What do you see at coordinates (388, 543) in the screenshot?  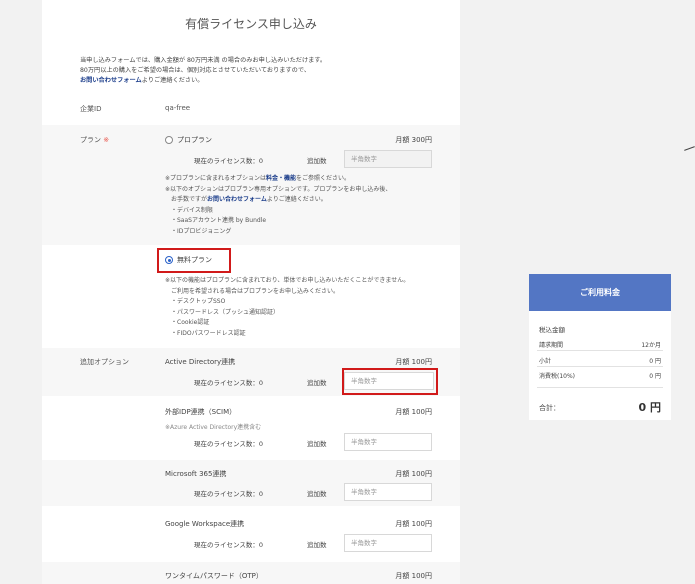 I see `gws-add-count-input: 半角数字` at bounding box center [388, 543].